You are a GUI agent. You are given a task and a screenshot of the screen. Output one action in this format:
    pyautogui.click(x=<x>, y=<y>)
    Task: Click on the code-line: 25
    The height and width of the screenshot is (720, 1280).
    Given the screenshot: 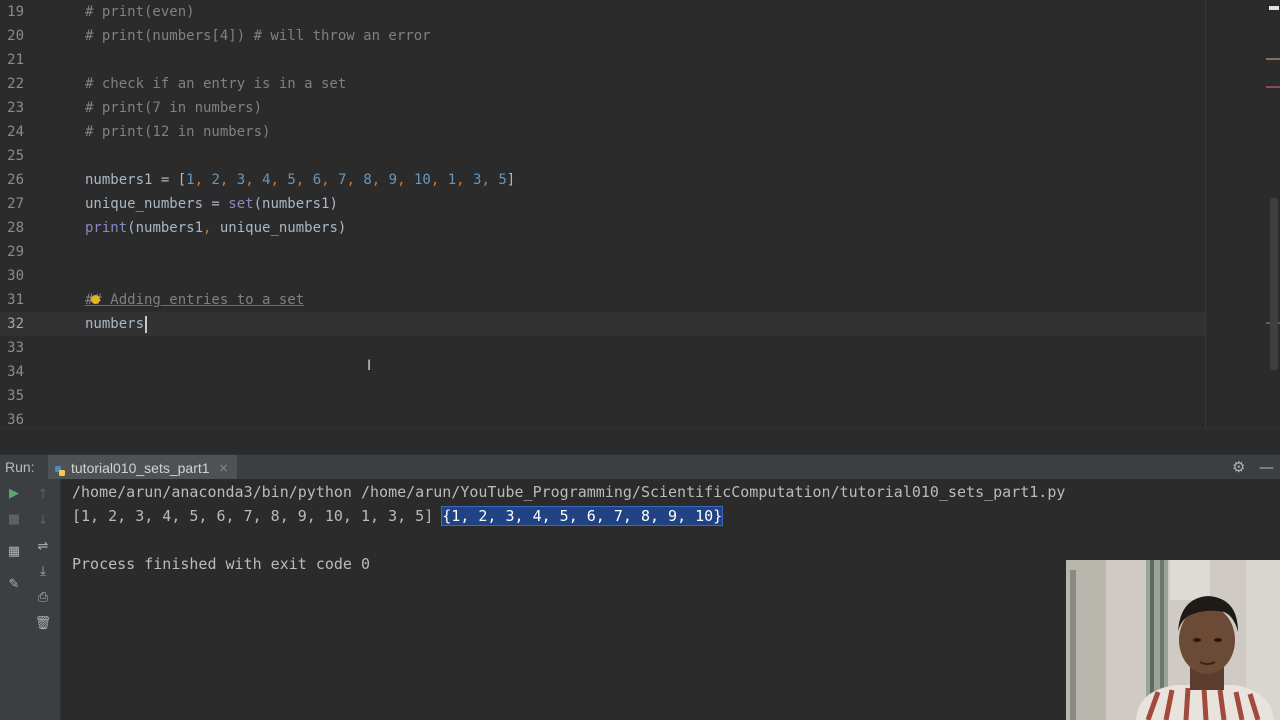 What is the action you would take?
    pyautogui.click(x=602, y=156)
    